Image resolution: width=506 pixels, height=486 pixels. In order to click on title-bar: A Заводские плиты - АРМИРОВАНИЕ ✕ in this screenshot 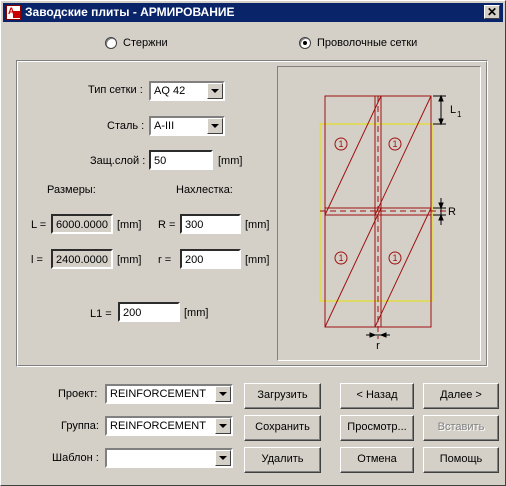, I will do `click(253, 12)`.